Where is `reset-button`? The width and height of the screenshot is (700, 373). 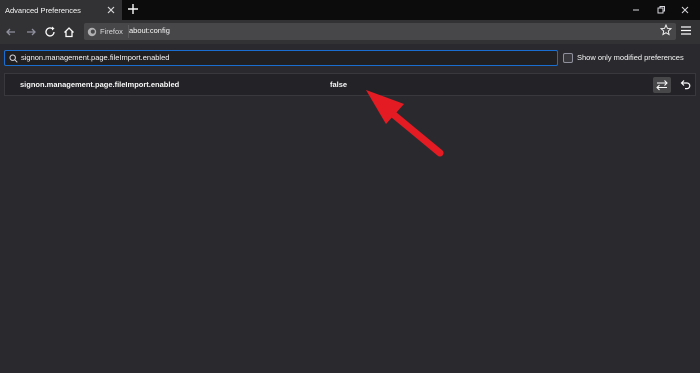
reset-button is located at coordinates (685, 85).